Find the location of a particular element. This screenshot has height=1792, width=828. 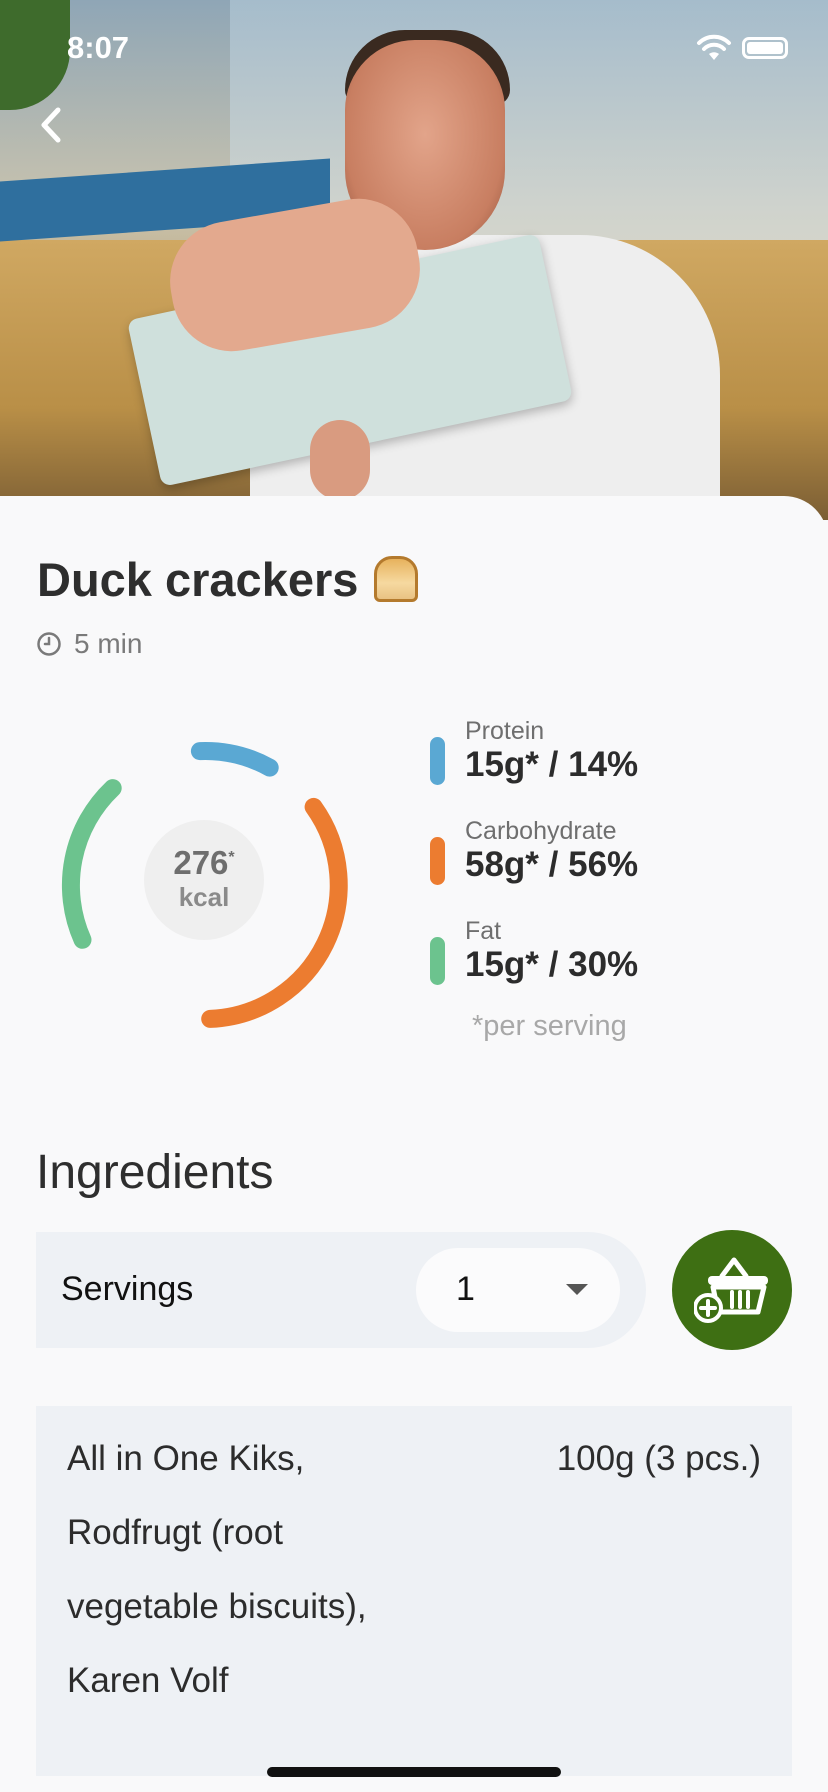

ingredient-amount: 100g (3 pcs.) is located at coordinates (658, 1458).